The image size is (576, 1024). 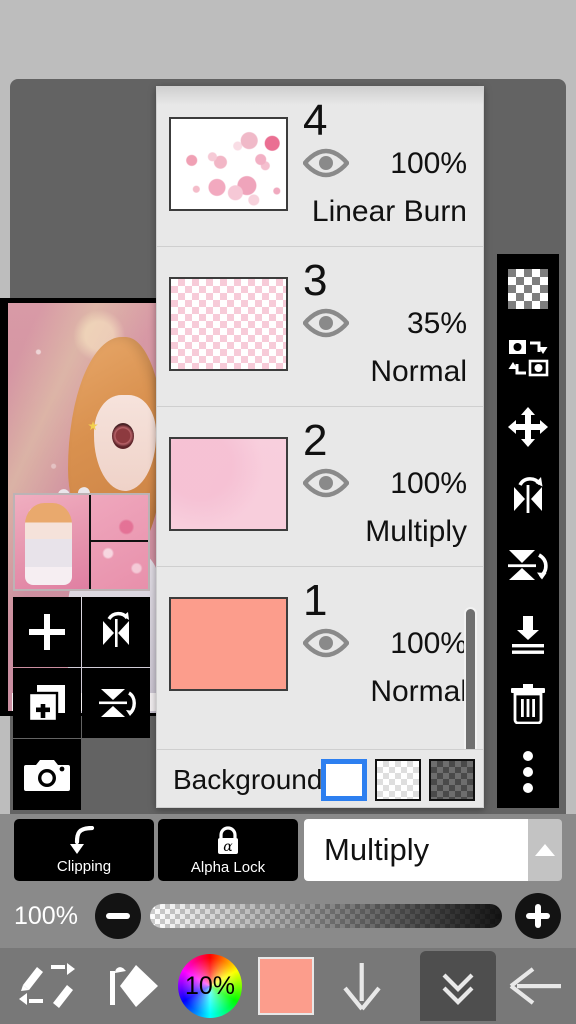 I want to click on duplicate-layer-icon, so click(x=47, y=703).